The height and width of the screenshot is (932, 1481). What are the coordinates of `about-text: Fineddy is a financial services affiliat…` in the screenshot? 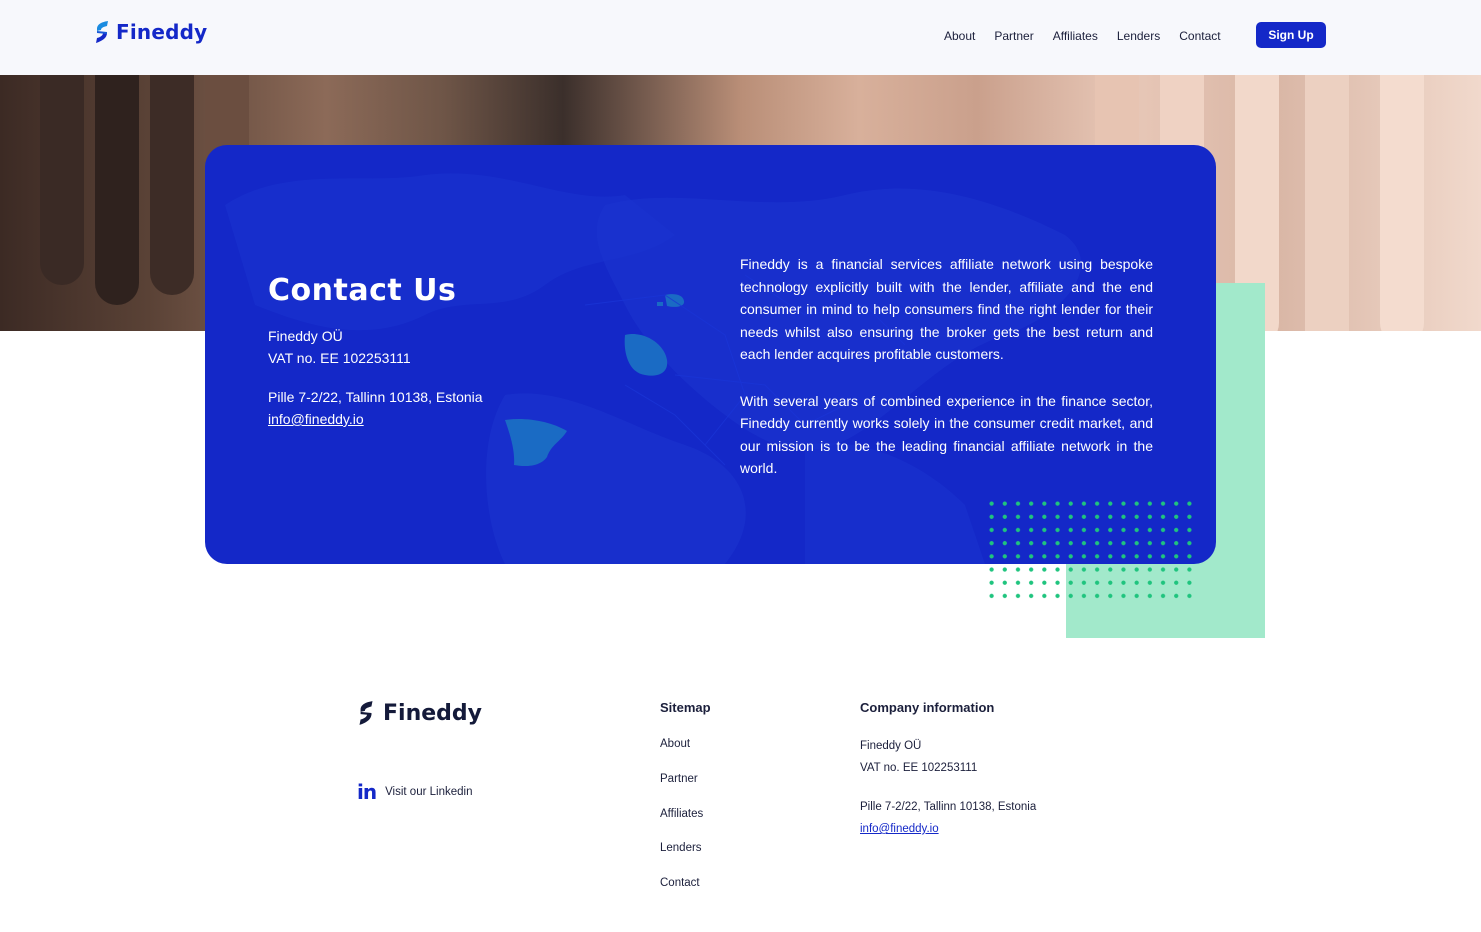 It's located at (946, 366).